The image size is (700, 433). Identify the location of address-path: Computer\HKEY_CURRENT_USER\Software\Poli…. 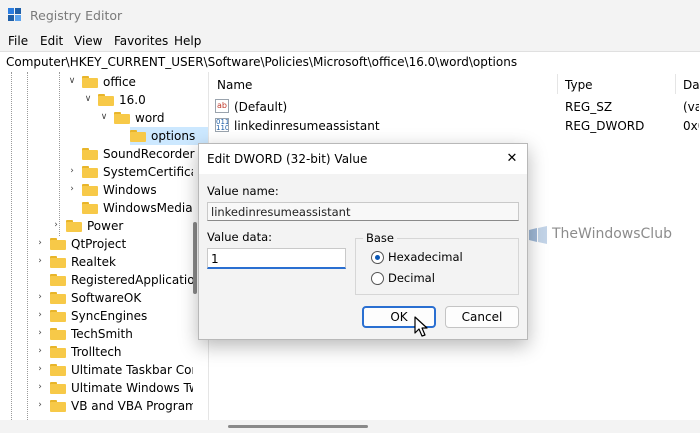
(261, 62).